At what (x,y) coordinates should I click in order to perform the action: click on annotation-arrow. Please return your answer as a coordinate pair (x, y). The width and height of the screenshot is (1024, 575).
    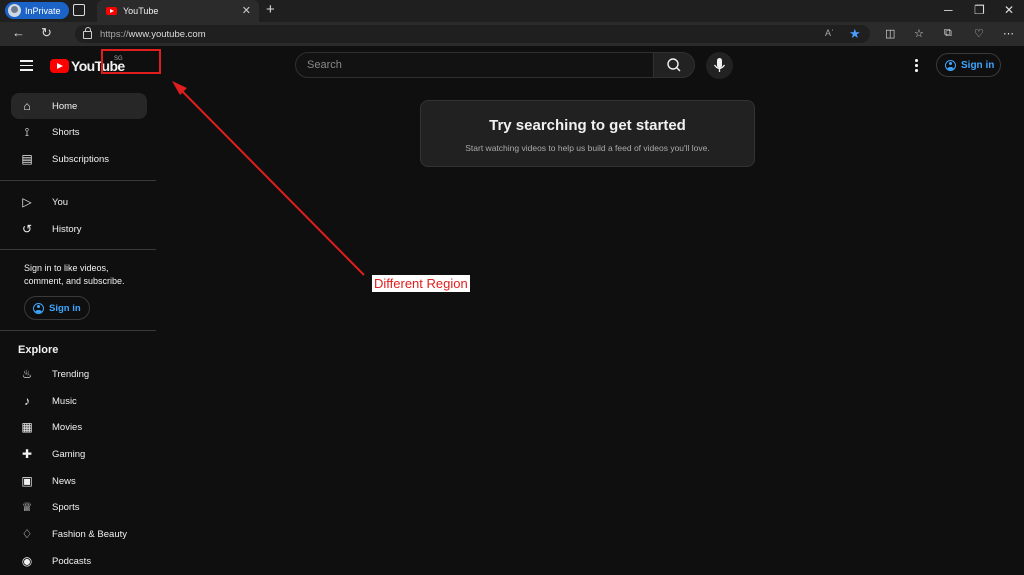
    Looking at the image, I should click on (268, 178).